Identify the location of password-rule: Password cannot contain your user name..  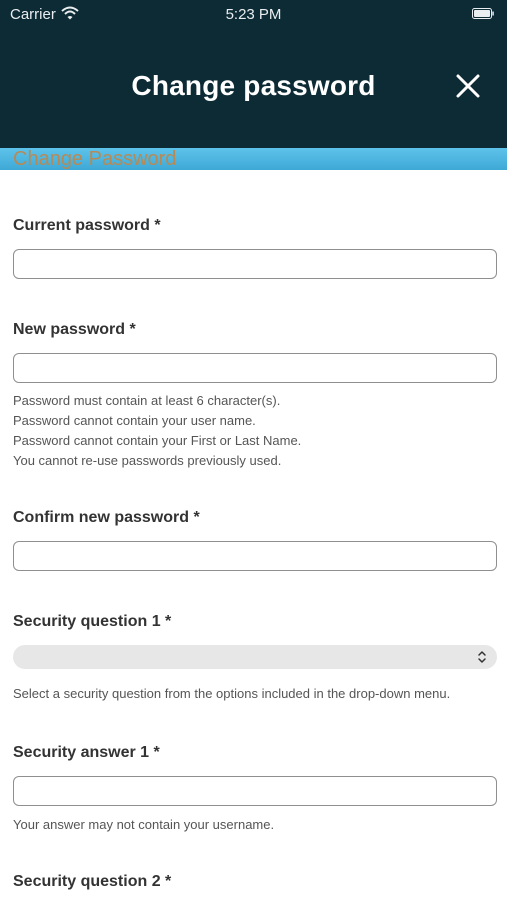
(134, 420).